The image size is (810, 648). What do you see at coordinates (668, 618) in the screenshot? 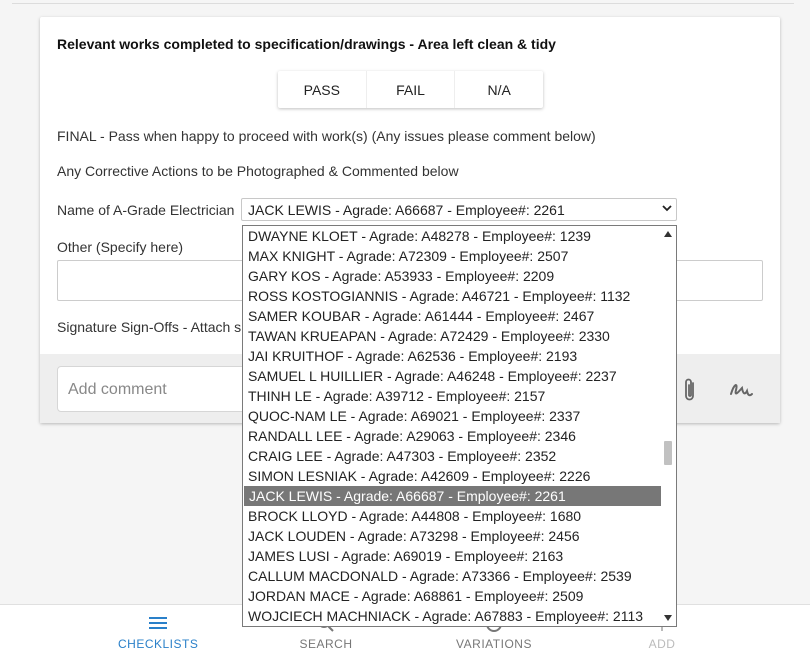
I see `scroll-down-arrow-icon` at bounding box center [668, 618].